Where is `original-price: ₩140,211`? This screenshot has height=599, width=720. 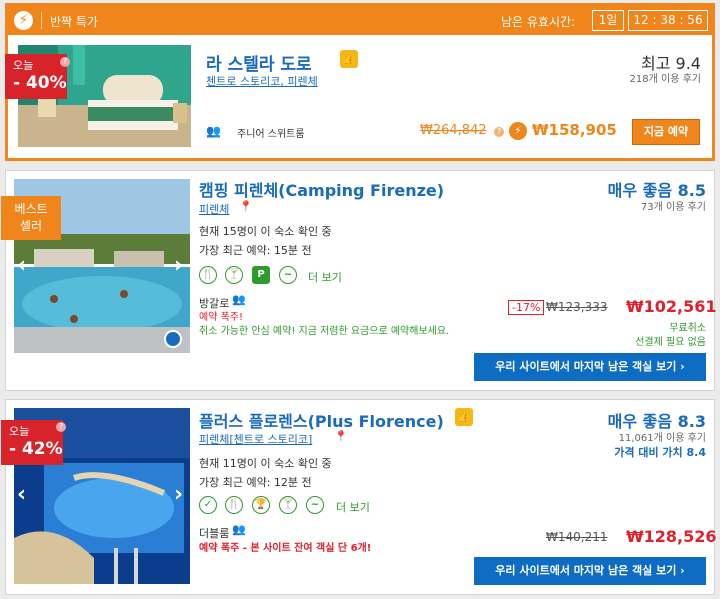 original-price: ₩140,211 is located at coordinates (577, 537).